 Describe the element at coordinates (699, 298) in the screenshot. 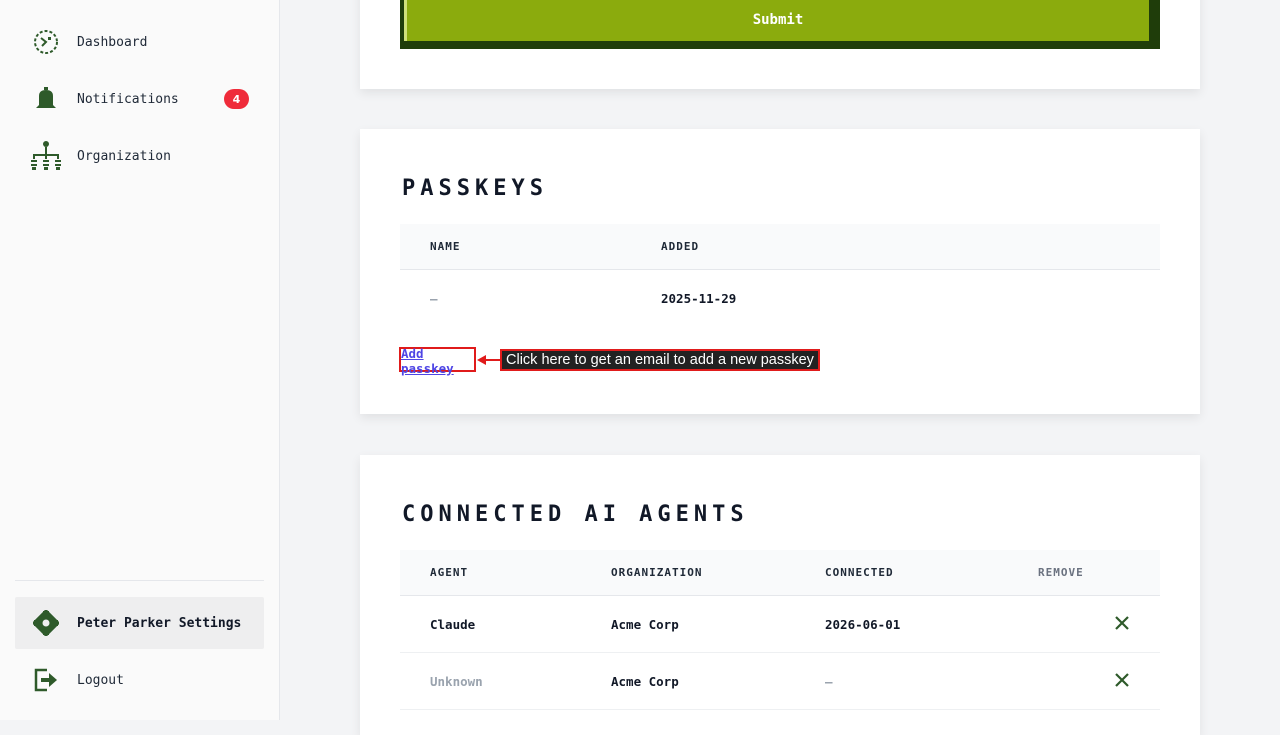

I see `passkey-added-cell: 2025-11-29` at that location.